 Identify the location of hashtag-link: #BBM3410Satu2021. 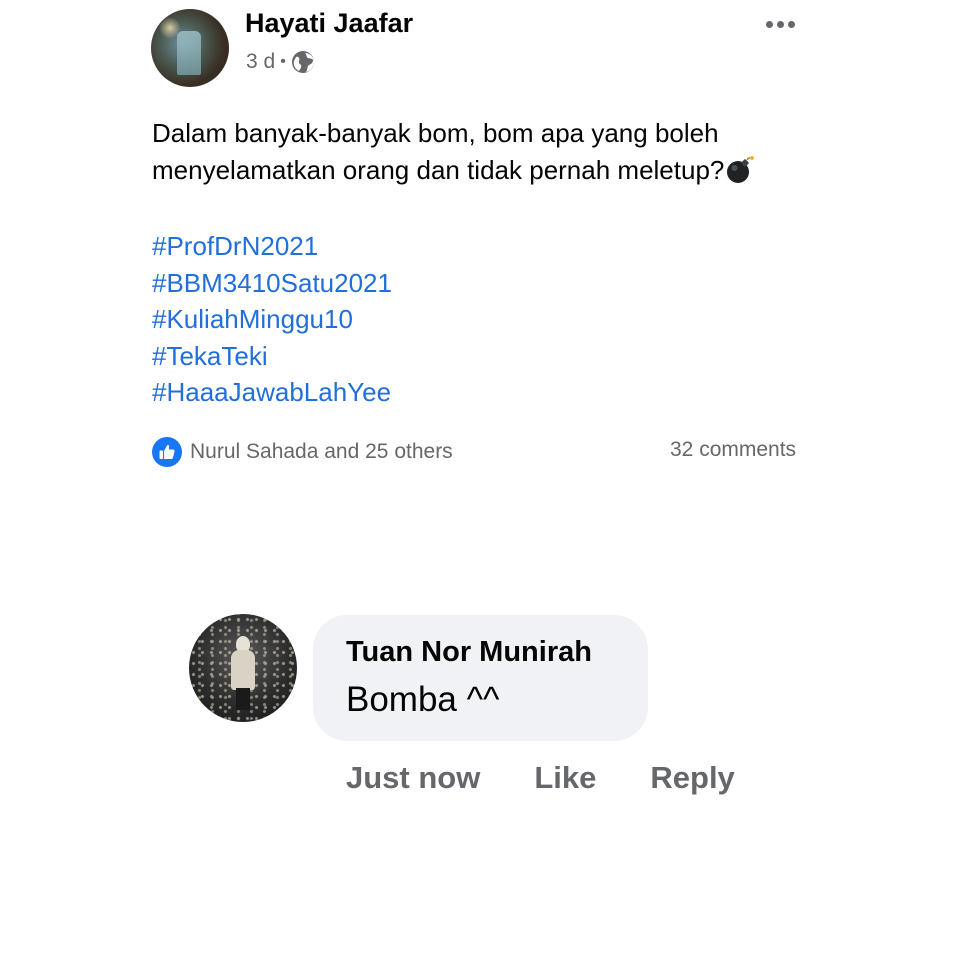
(272, 283).